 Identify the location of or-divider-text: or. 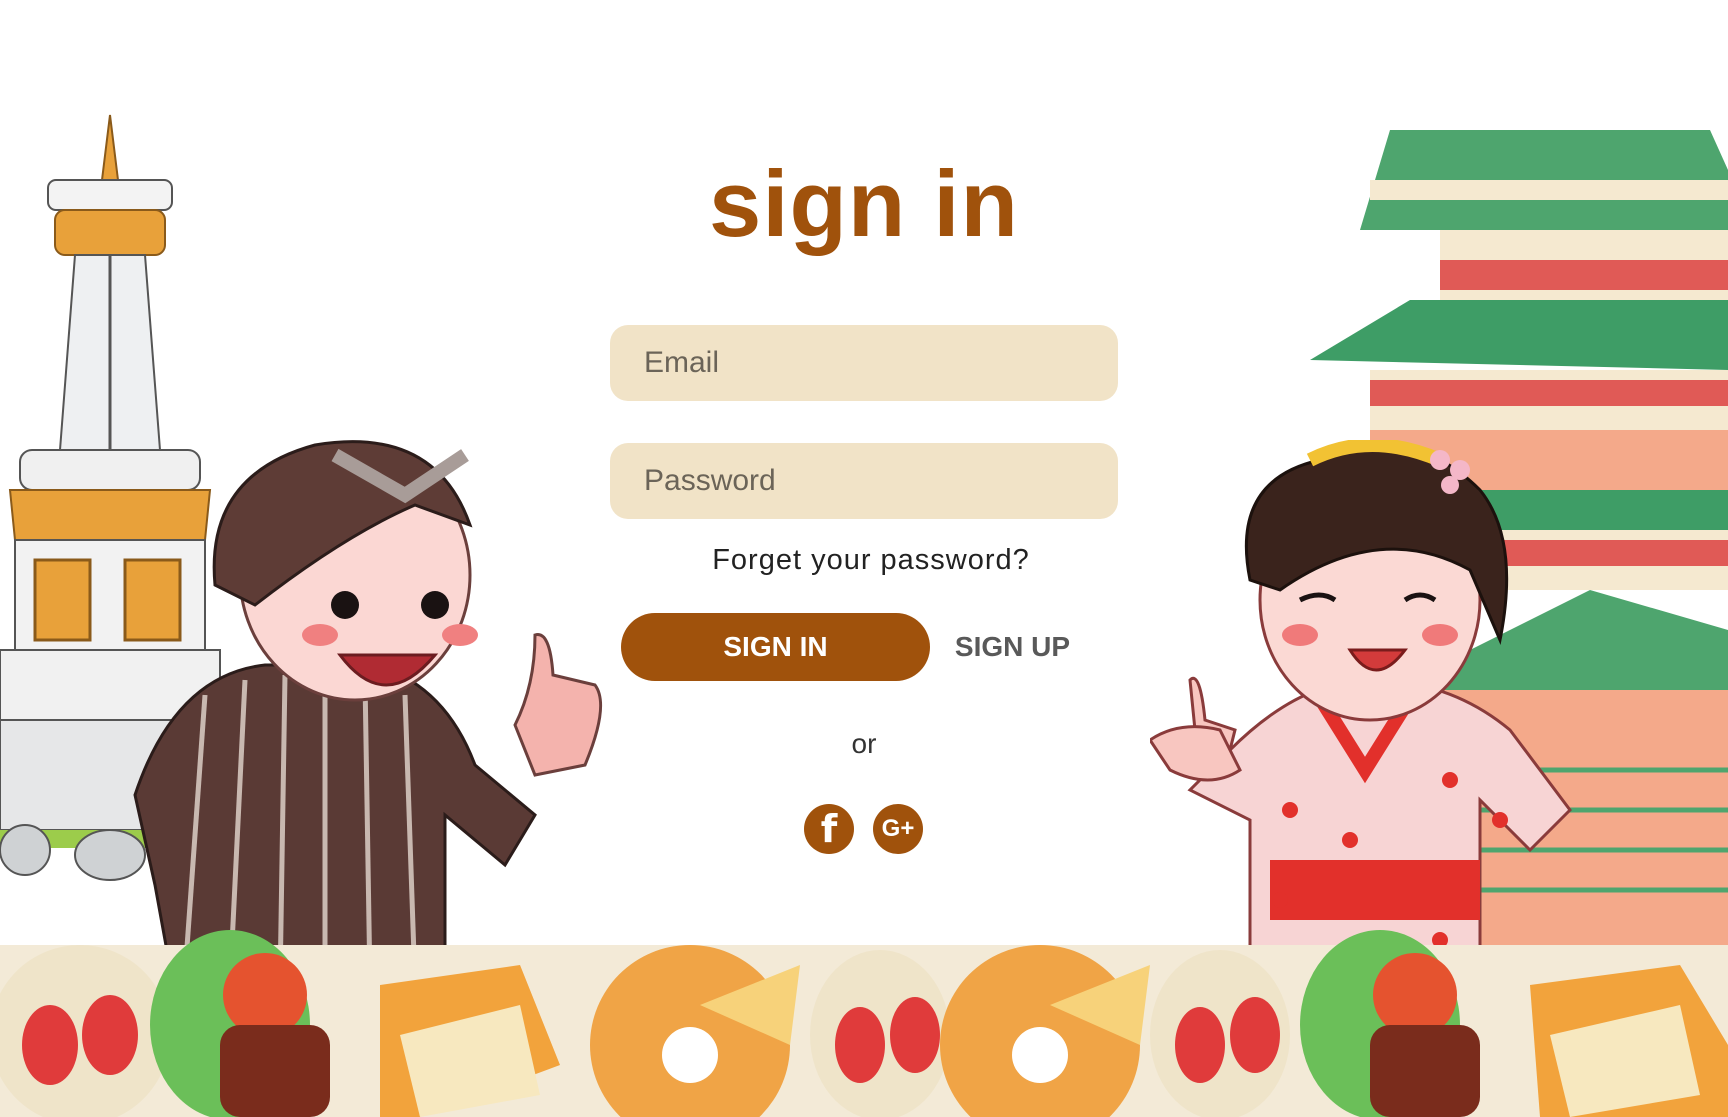
(864, 743).